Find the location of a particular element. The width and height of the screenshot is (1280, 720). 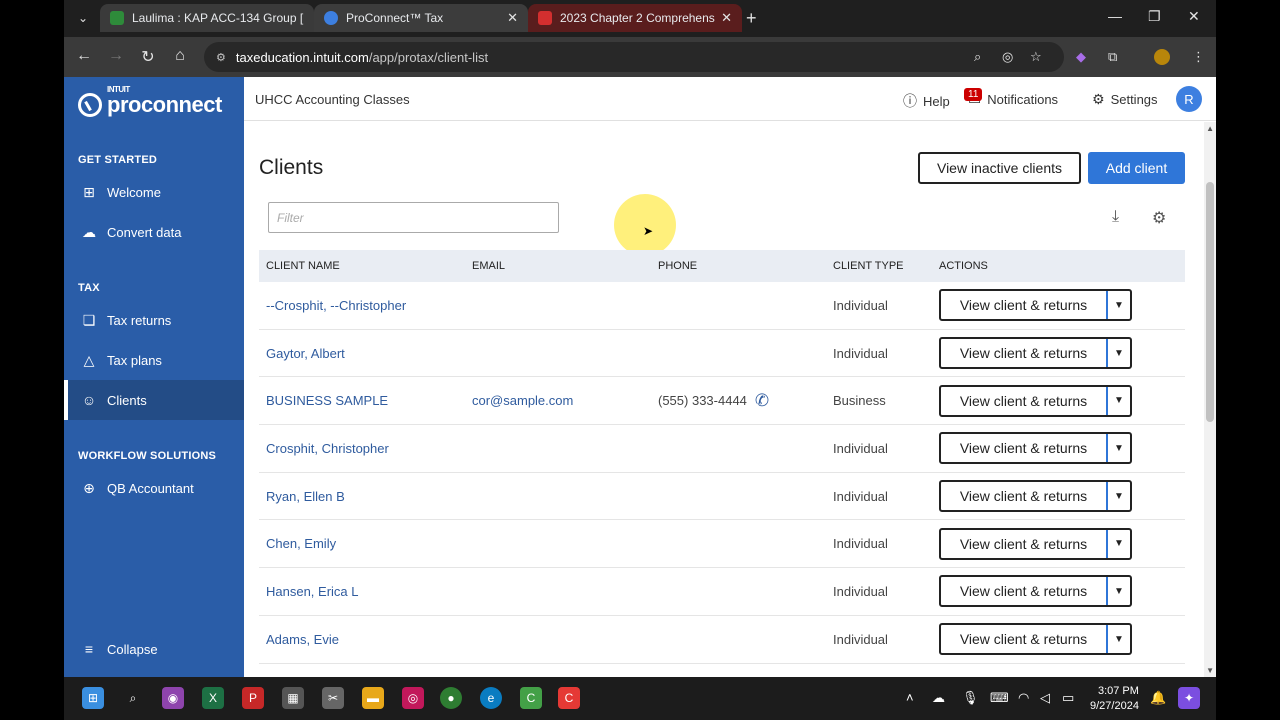

browser-tab-pdf: 2023 Chapter 2 Comprehensive ✕ is located at coordinates (635, 18).